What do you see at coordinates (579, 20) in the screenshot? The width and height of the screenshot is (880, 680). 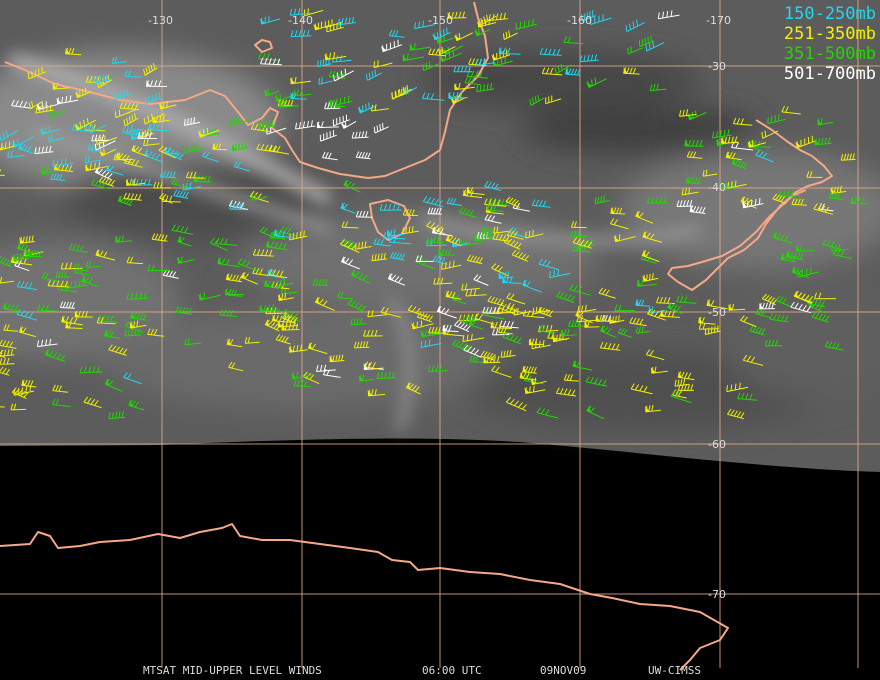 I see `lon-label: -160` at bounding box center [579, 20].